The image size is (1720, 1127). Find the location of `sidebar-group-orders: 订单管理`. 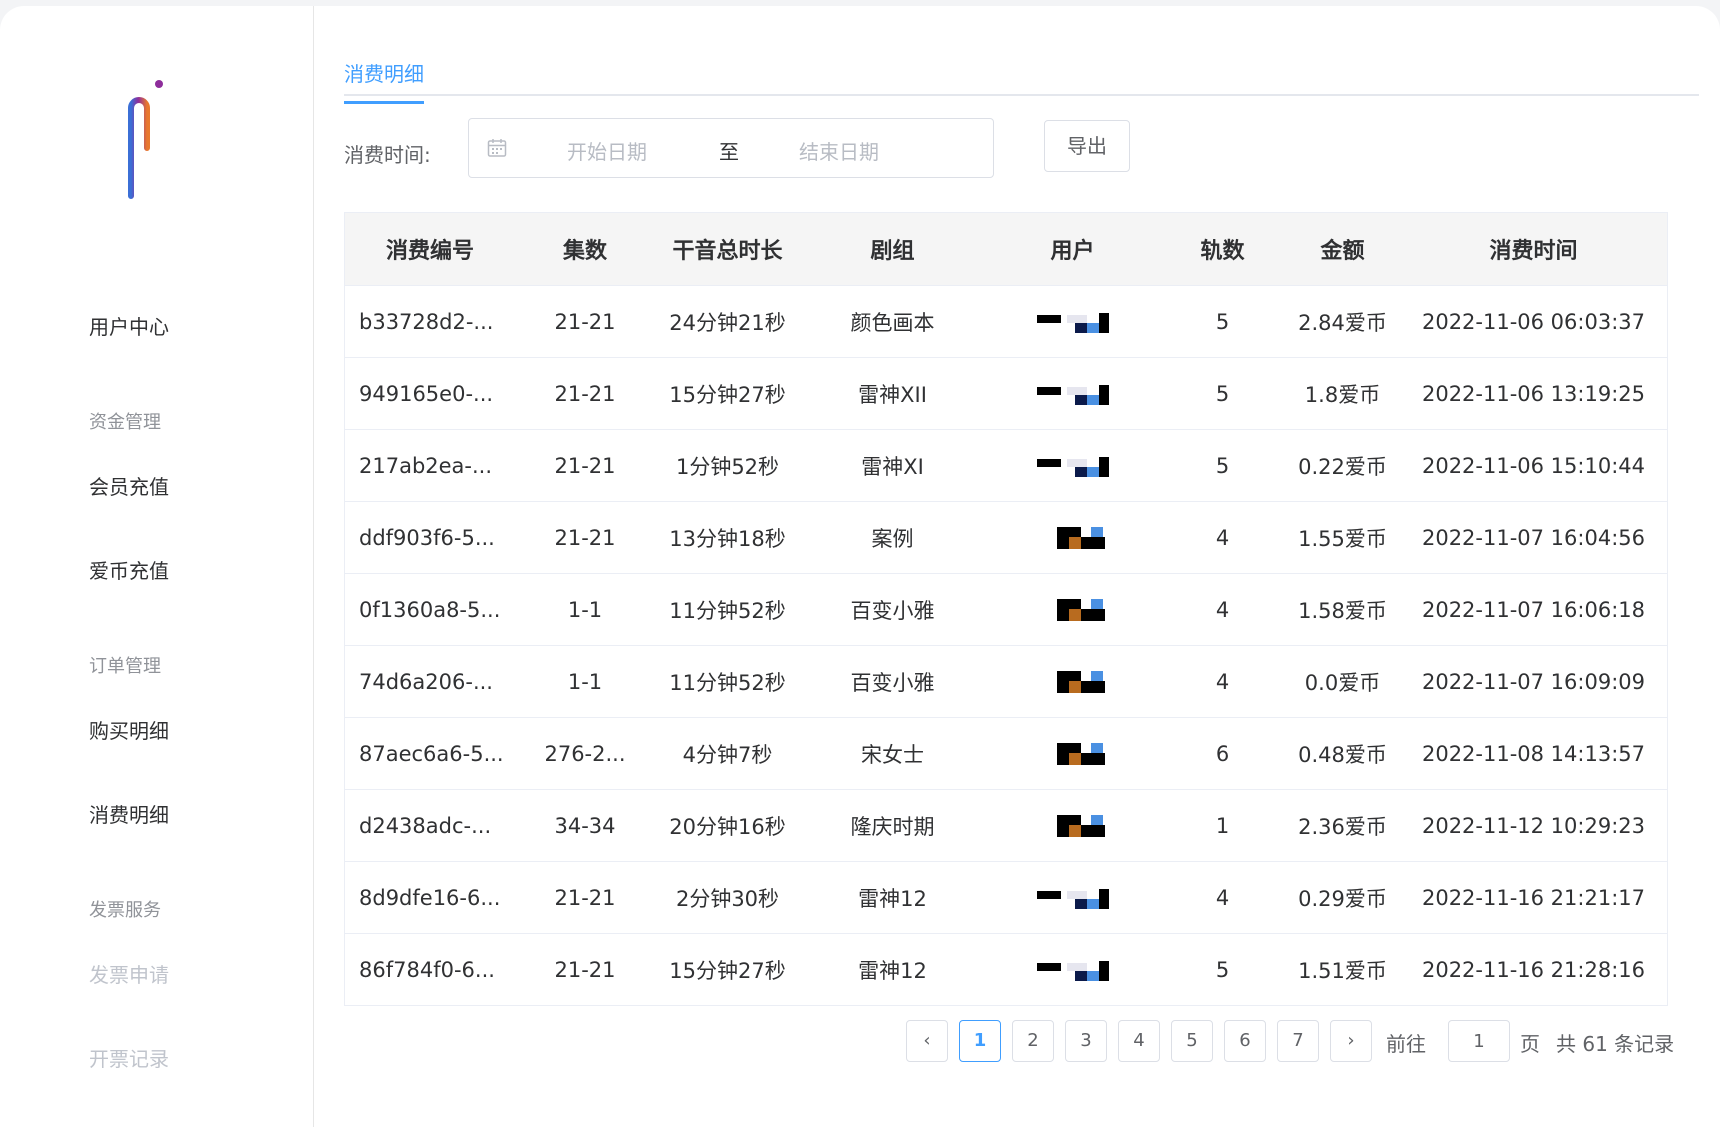

sidebar-group-orders: 订单管理 is located at coordinates (125, 666).